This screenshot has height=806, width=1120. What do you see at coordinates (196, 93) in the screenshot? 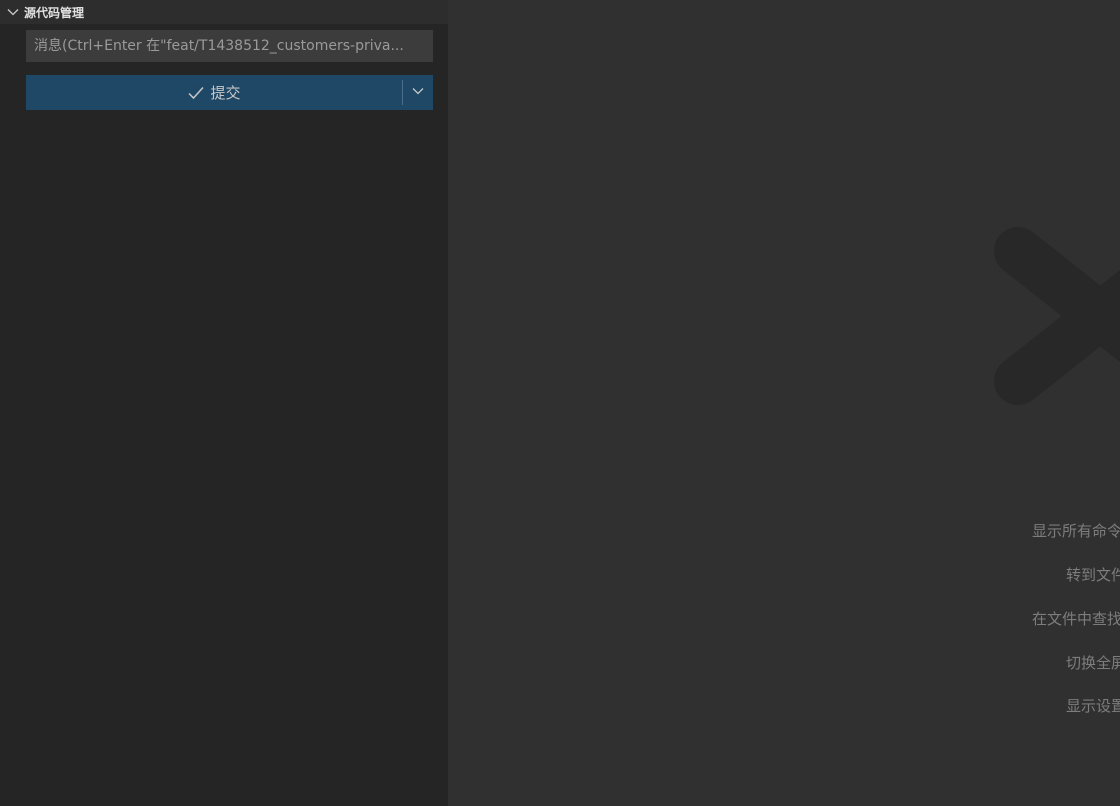
I see `check-icon` at bounding box center [196, 93].